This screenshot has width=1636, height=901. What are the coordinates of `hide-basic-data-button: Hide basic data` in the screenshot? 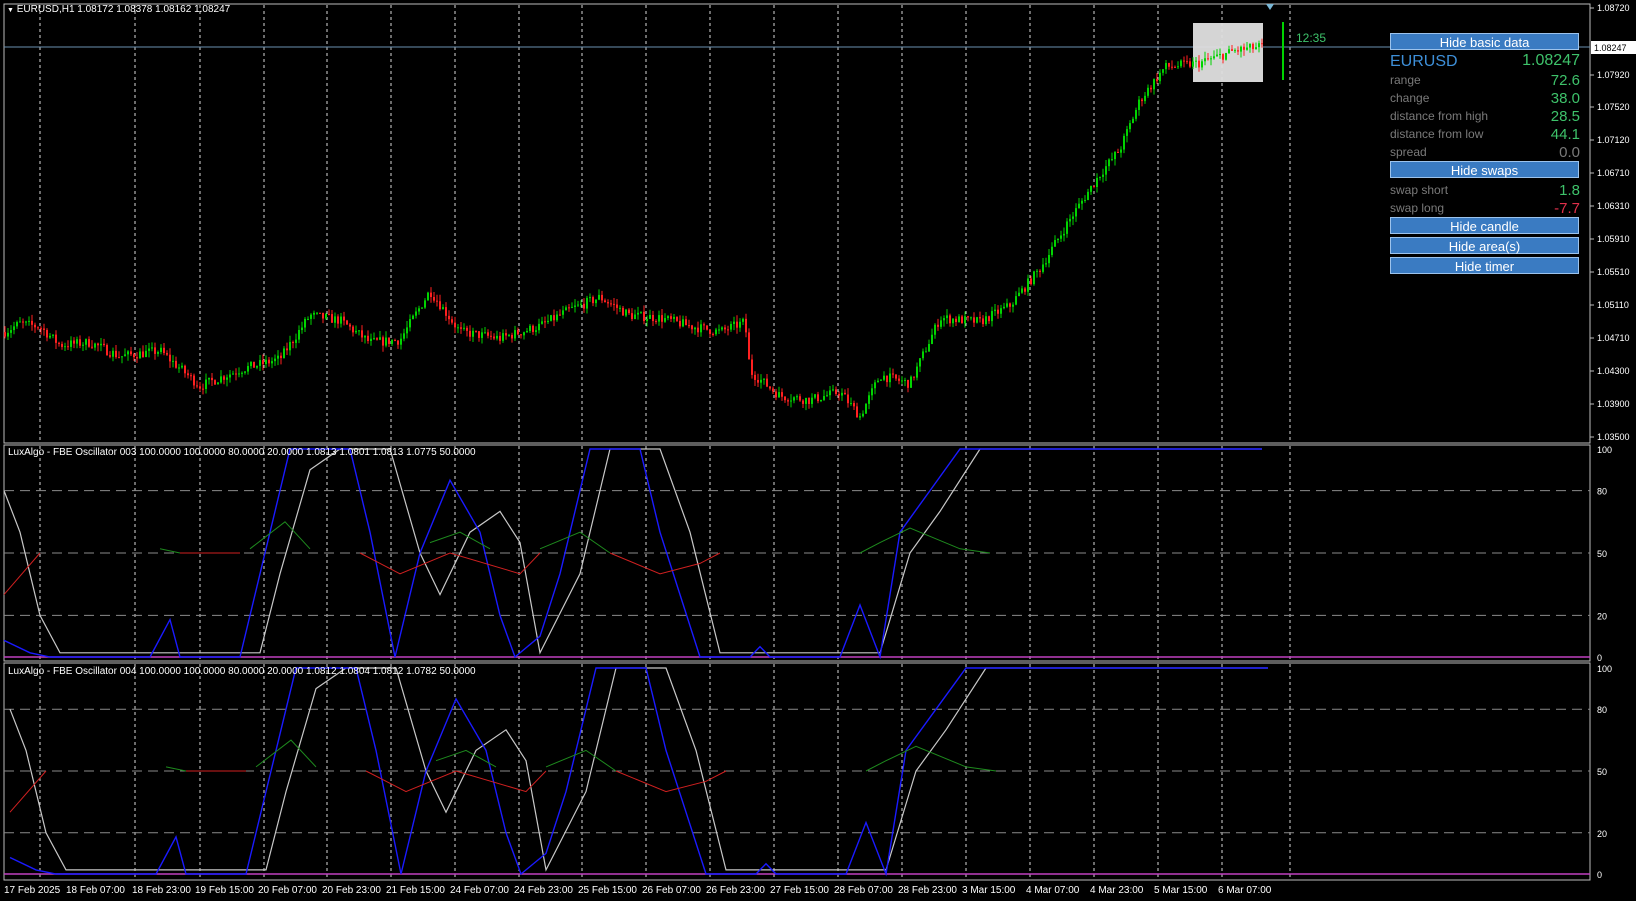 It's located at (1484, 41).